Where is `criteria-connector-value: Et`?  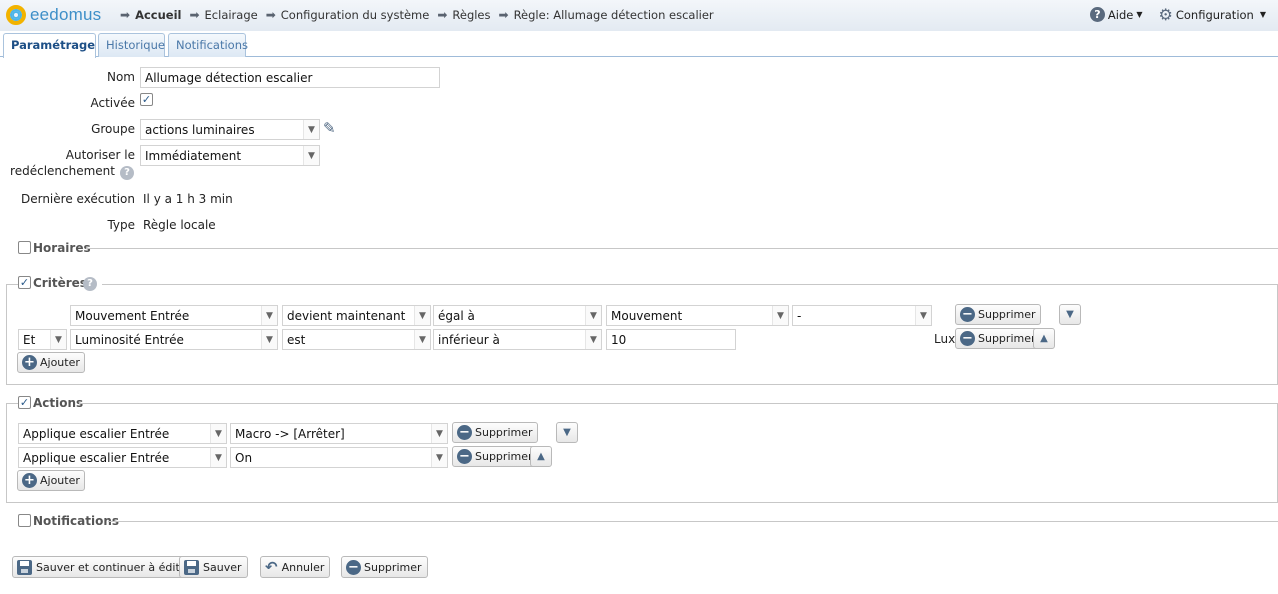 criteria-connector-value: Et is located at coordinates (29, 340).